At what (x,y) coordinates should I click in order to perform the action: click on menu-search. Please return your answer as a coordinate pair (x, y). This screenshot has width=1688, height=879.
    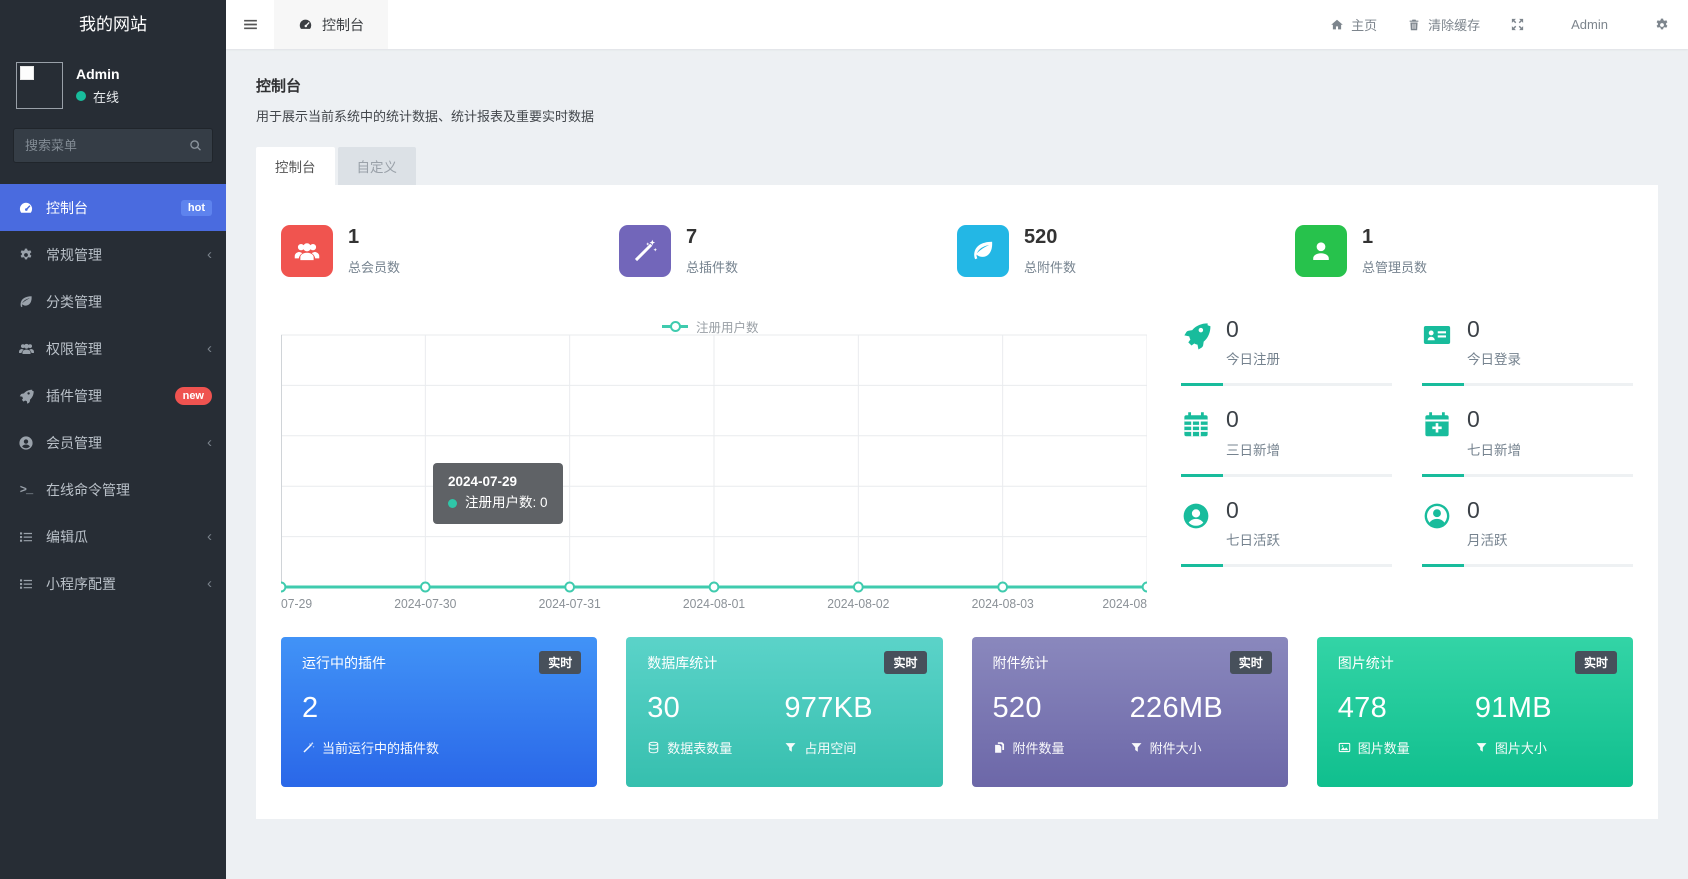
    Looking at the image, I should click on (113, 145).